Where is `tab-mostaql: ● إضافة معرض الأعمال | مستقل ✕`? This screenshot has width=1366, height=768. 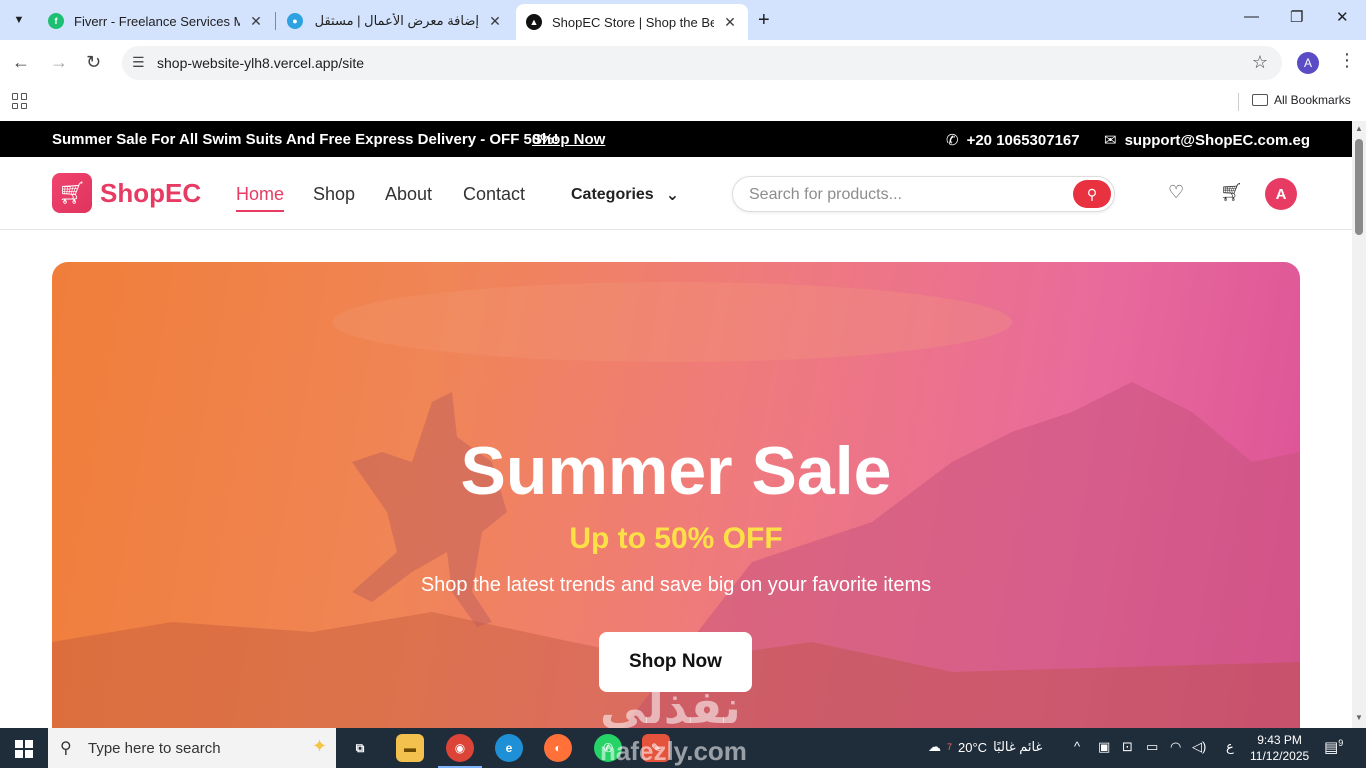 tab-mostaql: ● إضافة معرض الأعمال | مستقل ✕ is located at coordinates (395, 21).